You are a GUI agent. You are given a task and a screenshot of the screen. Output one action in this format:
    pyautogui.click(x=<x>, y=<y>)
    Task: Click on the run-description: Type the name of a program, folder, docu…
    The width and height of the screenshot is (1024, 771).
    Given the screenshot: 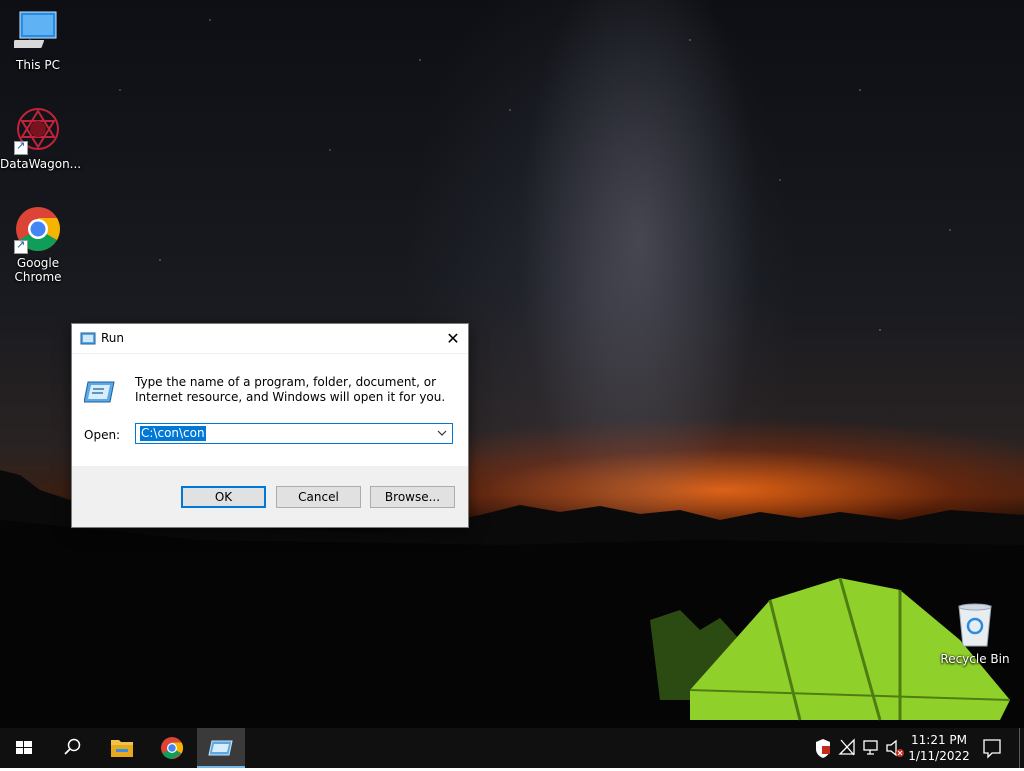 What is the action you would take?
    pyautogui.click(x=290, y=389)
    